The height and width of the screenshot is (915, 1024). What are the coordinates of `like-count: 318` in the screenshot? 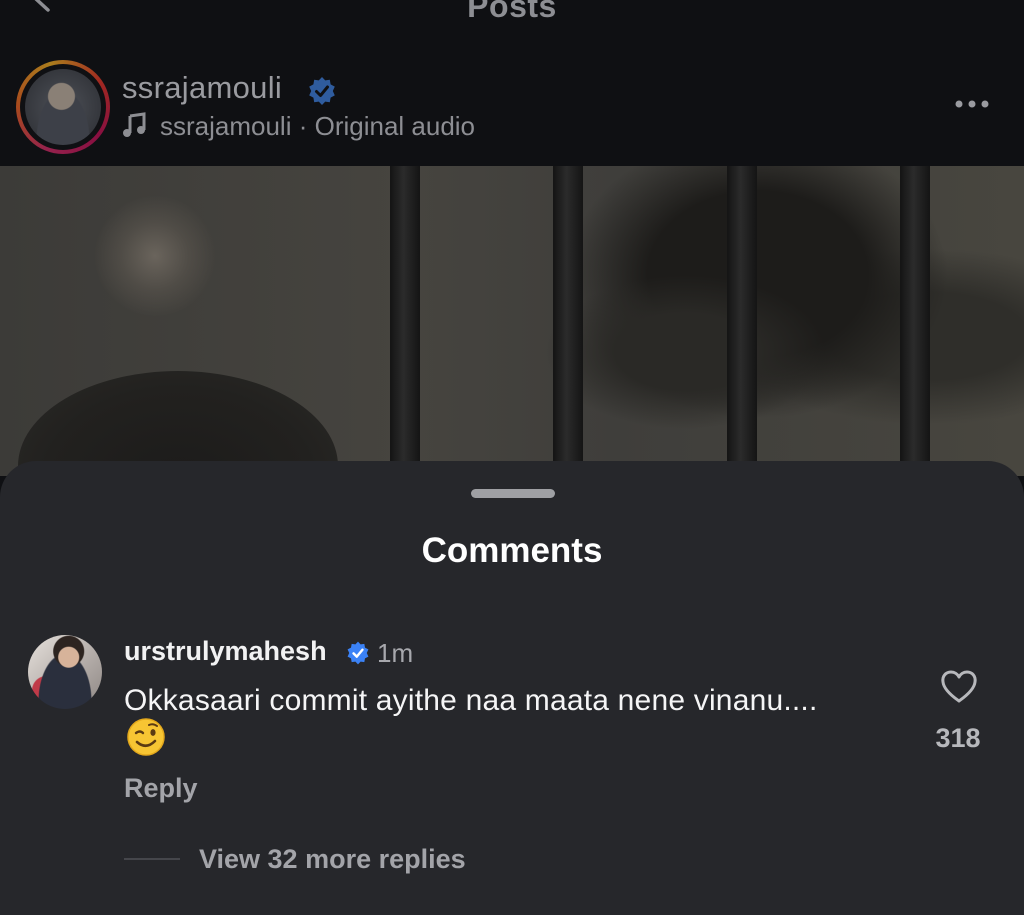 It's located at (958, 738).